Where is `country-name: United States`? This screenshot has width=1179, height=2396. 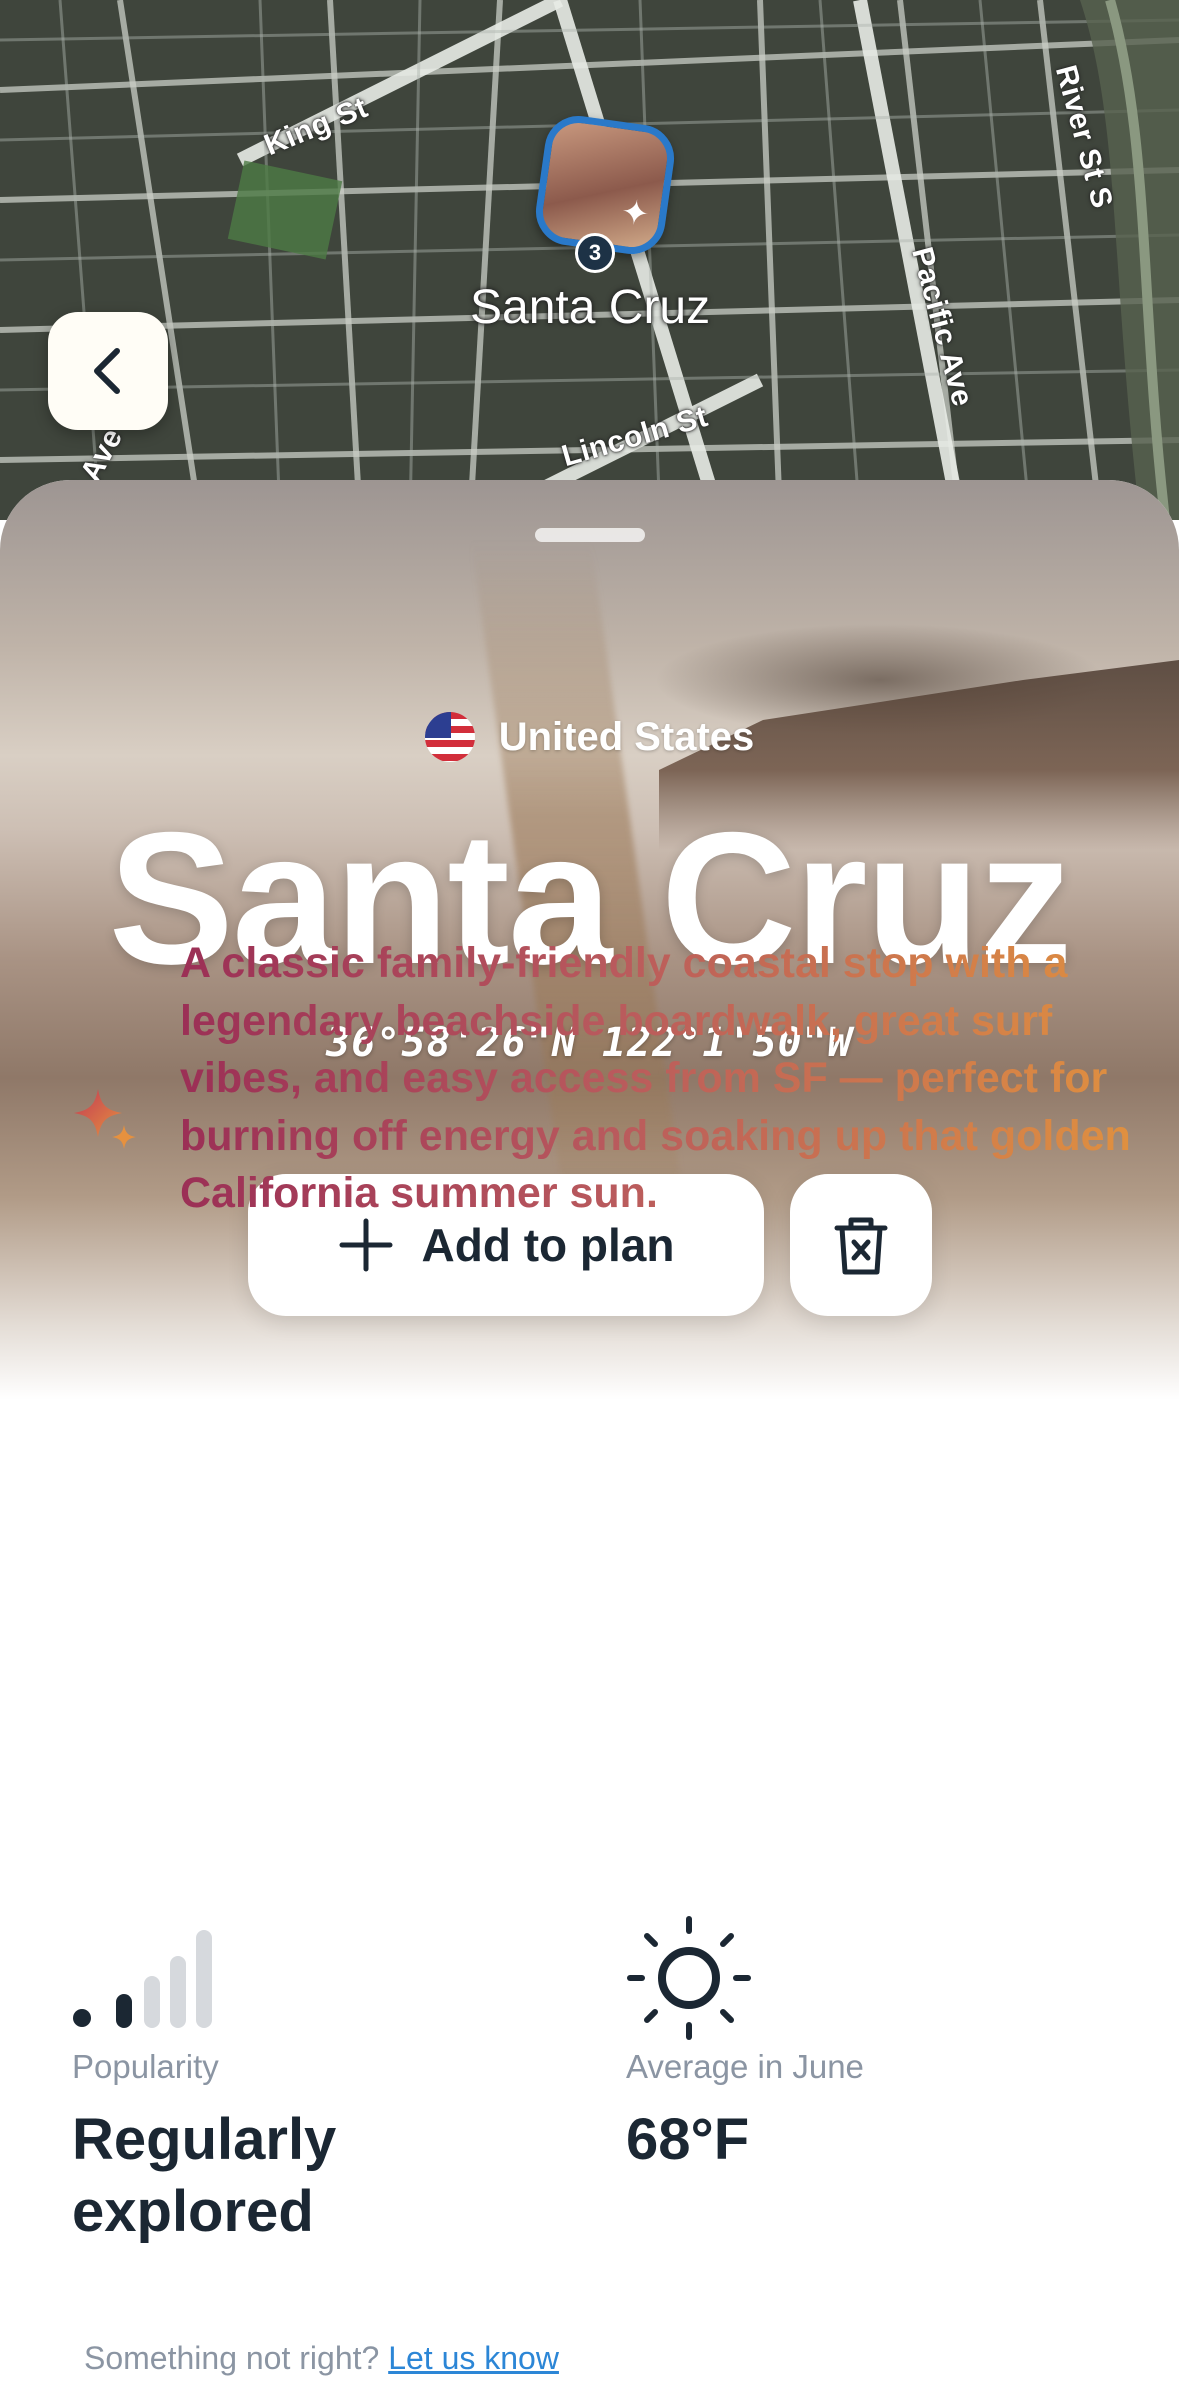 country-name: United States is located at coordinates (626, 736).